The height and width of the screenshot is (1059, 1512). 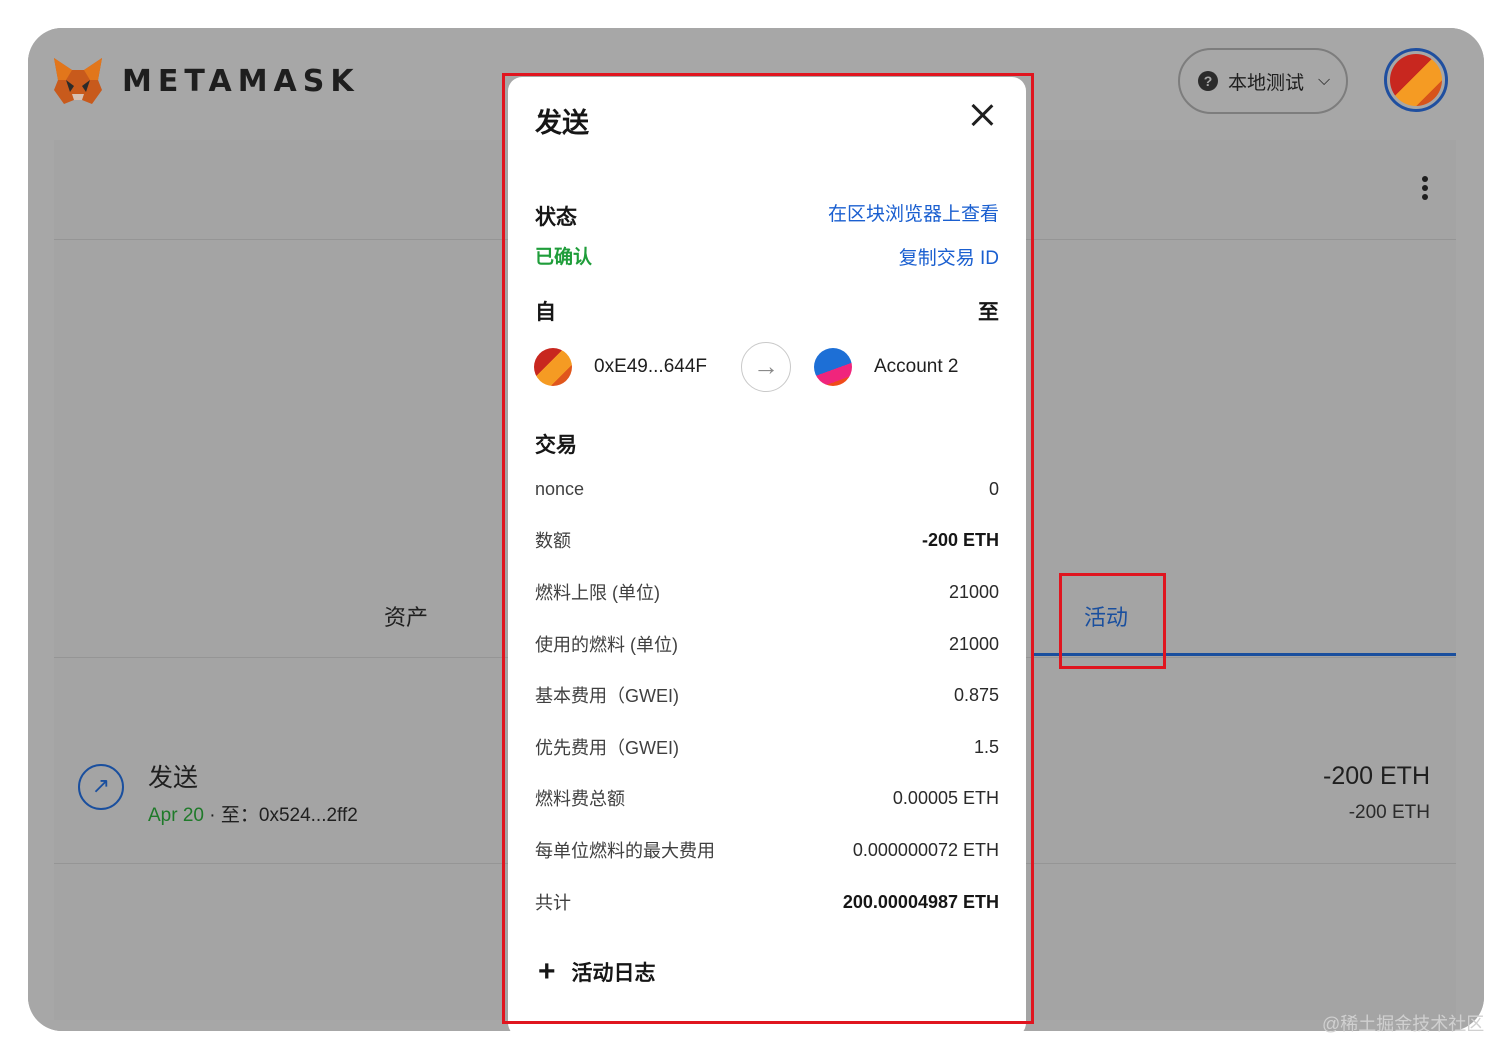 I want to click on transaction-subtitle: Apr 20 · 至：0x524...2ff2, so click(x=253, y=813).